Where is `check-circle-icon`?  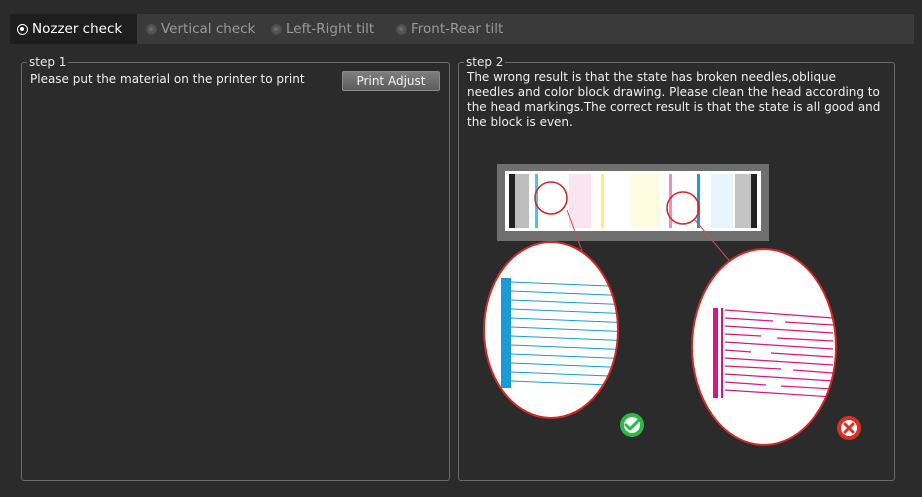 check-circle-icon is located at coordinates (632, 425).